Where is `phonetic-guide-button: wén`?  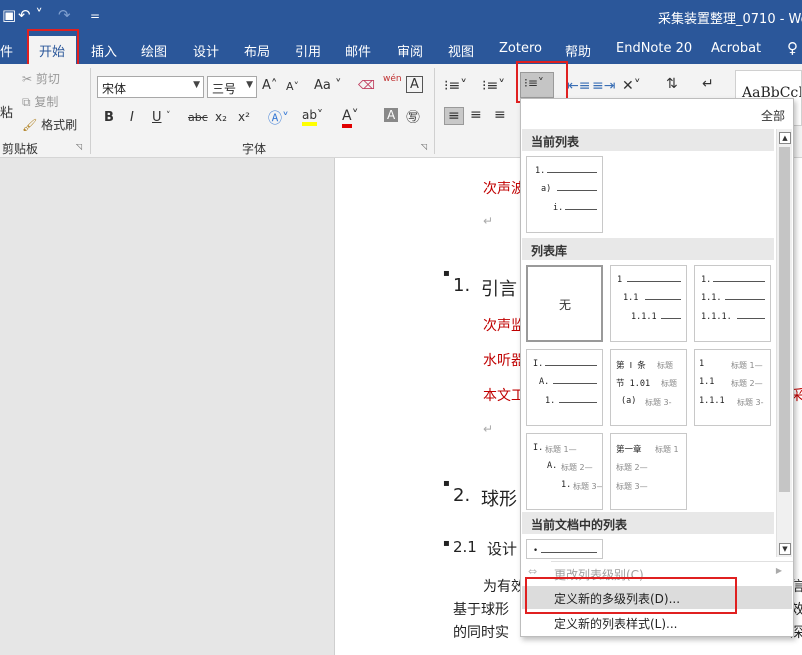
phonetic-guide-button: wén is located at coordinates (392, 79).